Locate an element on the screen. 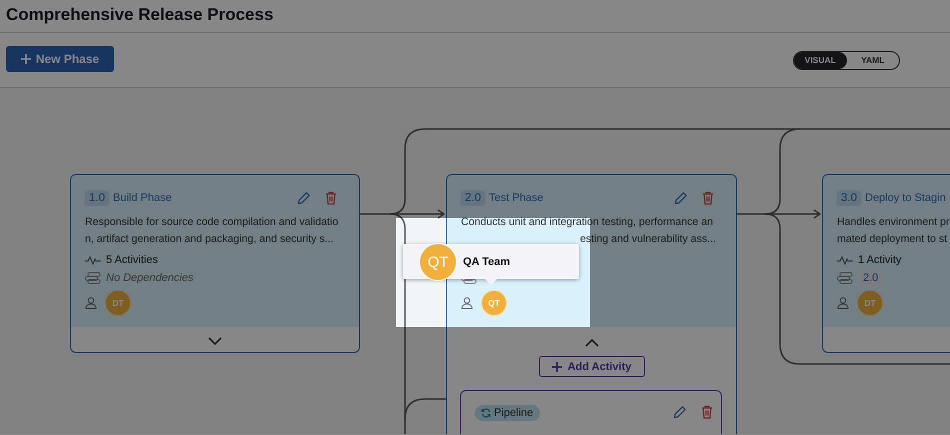 This screenshot has height=435, width=950. phase-name: Deploy to Stagin is located at coordinates (906, 198).